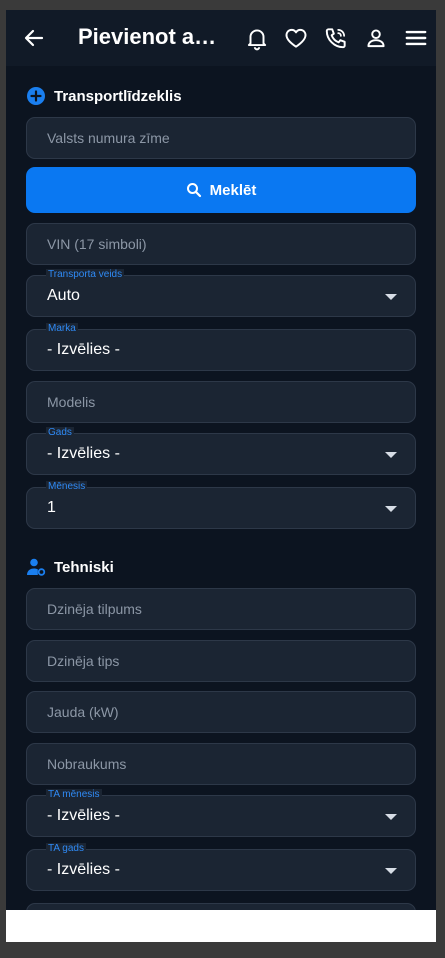 Image resolution: width=445 pixels, height=958 pixels. What do you see at coordinates (221, 764) in the screenshot?
I see `mileage-input: Nobraukums` at bounding box center [221, 764].